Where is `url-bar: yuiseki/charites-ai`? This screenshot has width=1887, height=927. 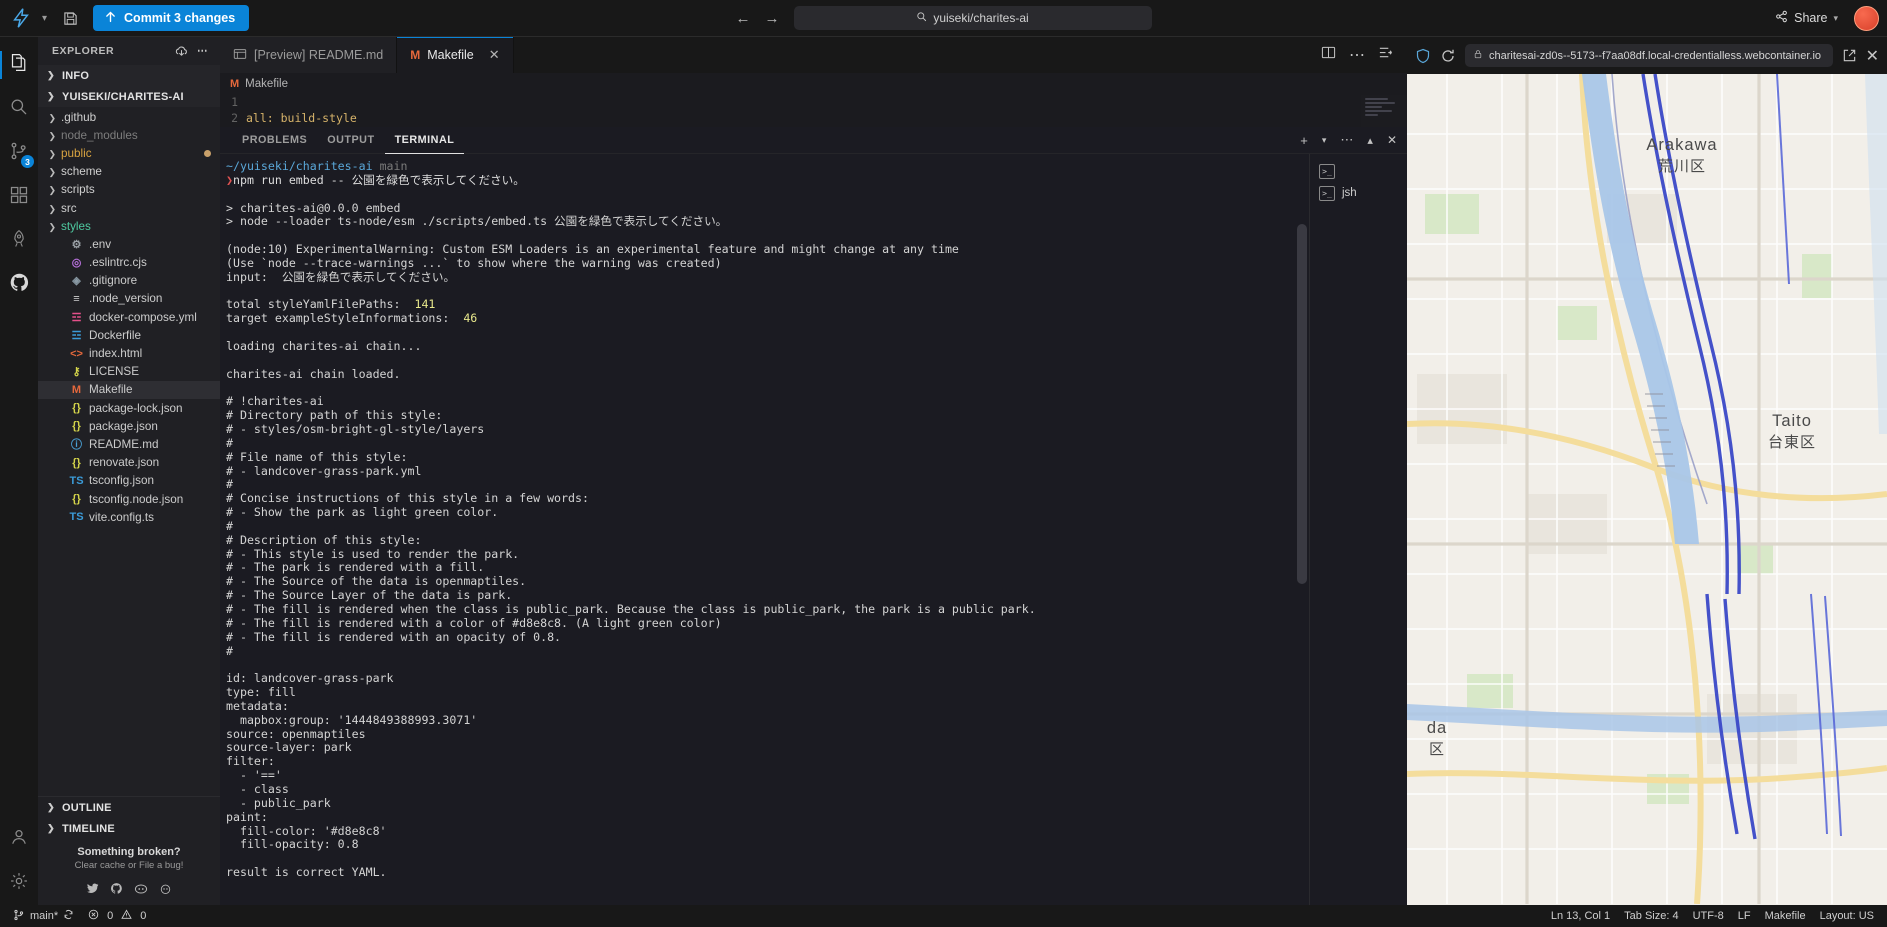
url-bar: yuiseki/charites-ai is located at coordinates (972, 18).